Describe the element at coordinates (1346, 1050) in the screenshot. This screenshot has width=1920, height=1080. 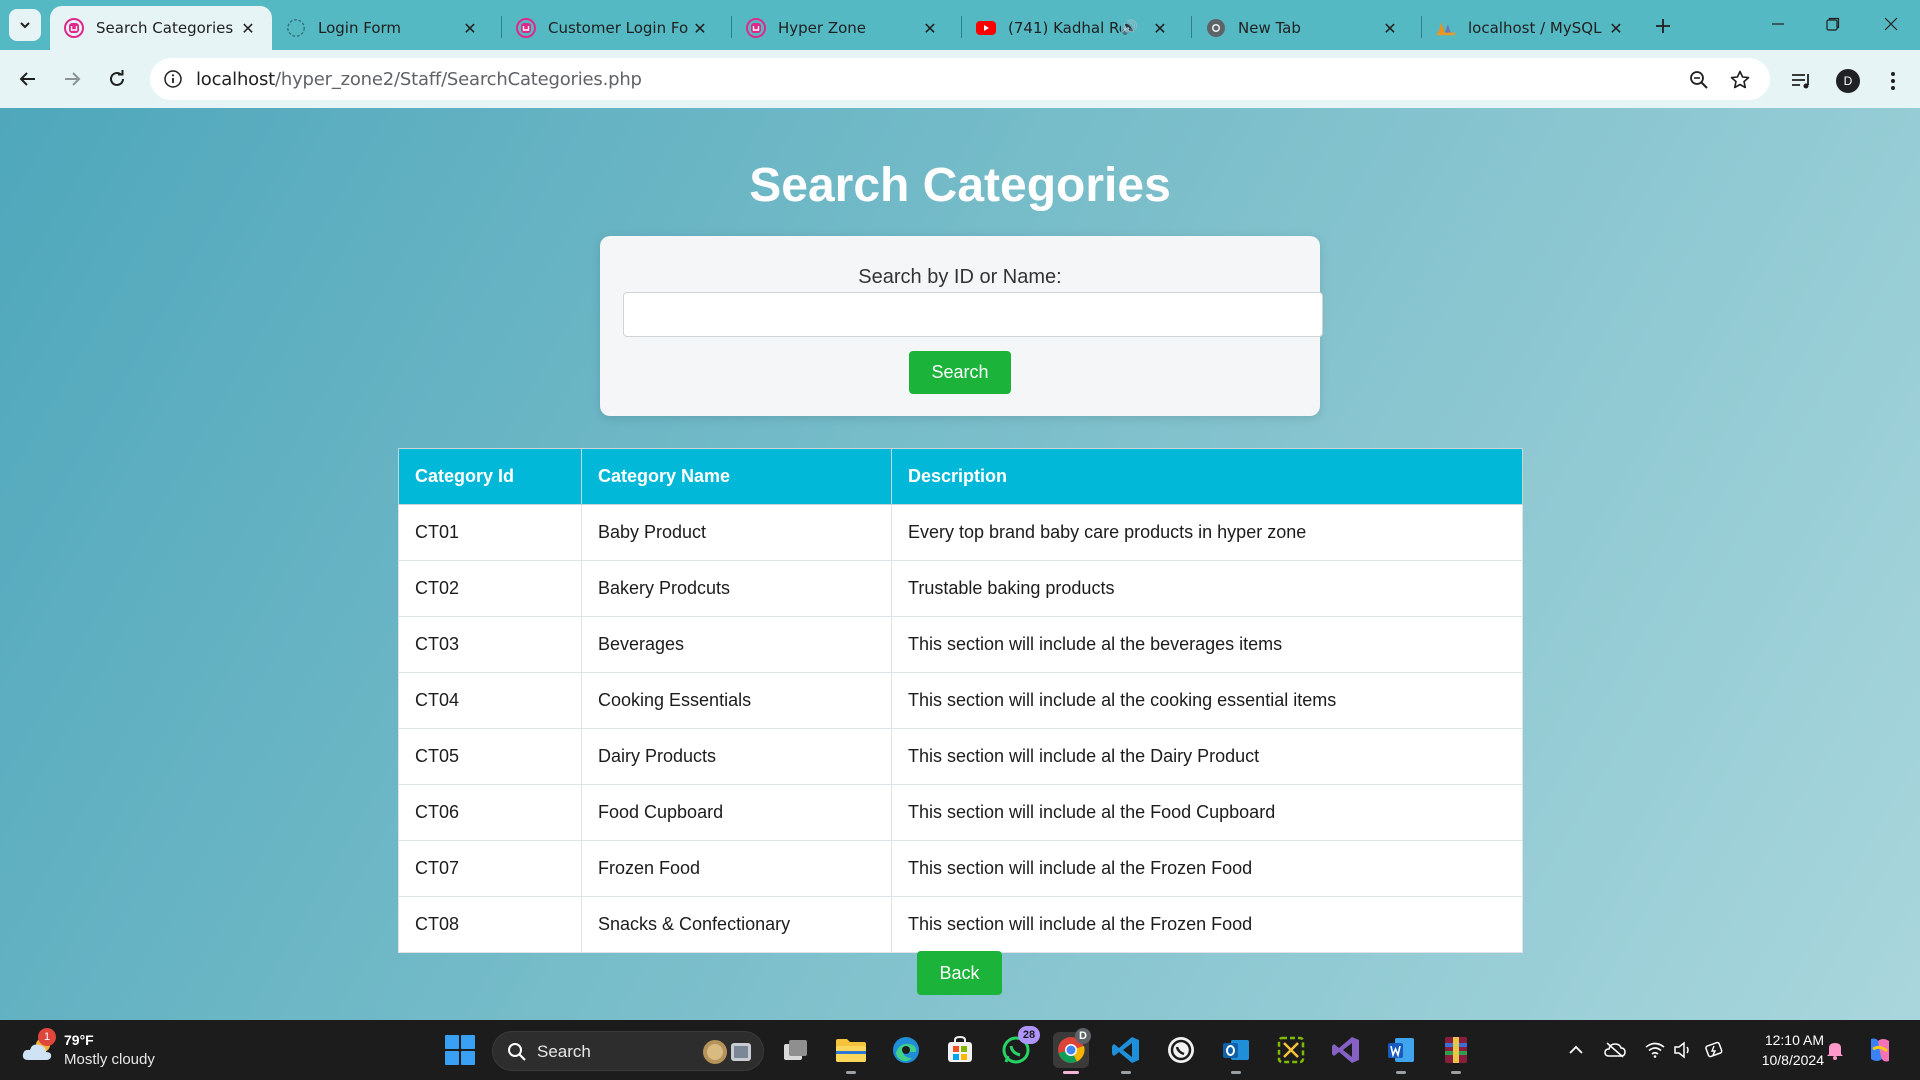
I see `visual-studio-icon` at that location.